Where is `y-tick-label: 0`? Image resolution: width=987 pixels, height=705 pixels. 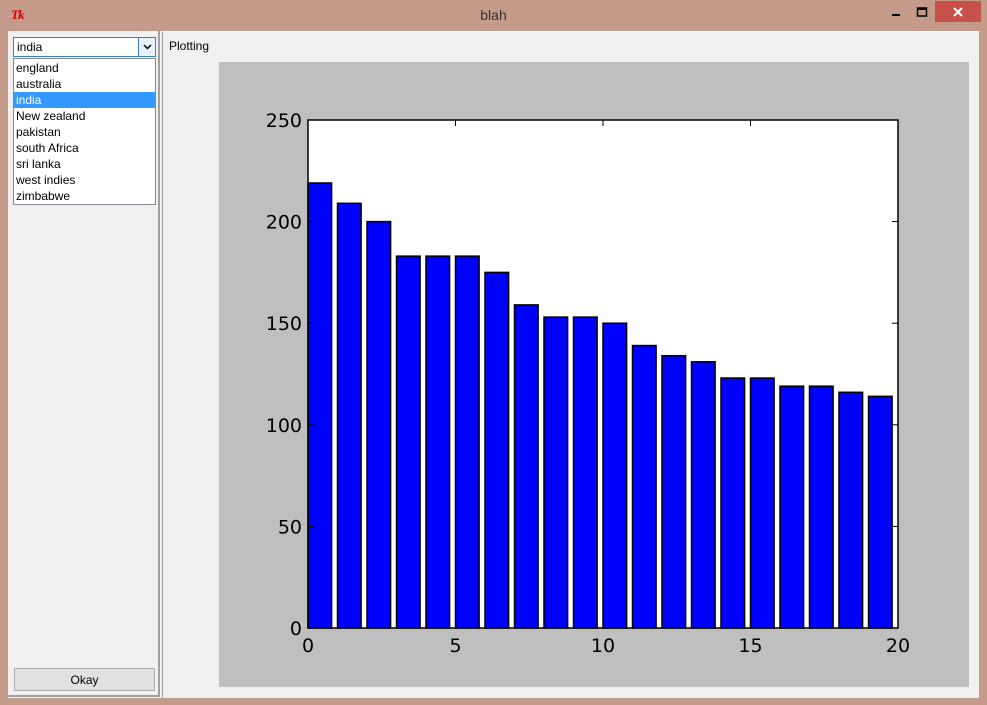
y-tick-label: 0 is located at coordinates (296, 629).